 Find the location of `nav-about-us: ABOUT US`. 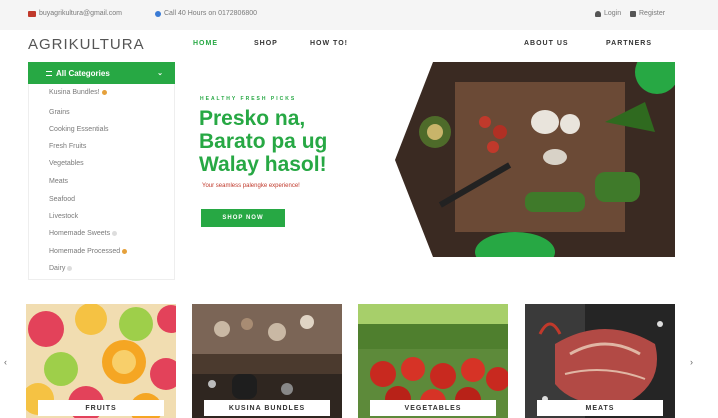

nav-about-us: ABOUT US is located at coordinates (546, 43).